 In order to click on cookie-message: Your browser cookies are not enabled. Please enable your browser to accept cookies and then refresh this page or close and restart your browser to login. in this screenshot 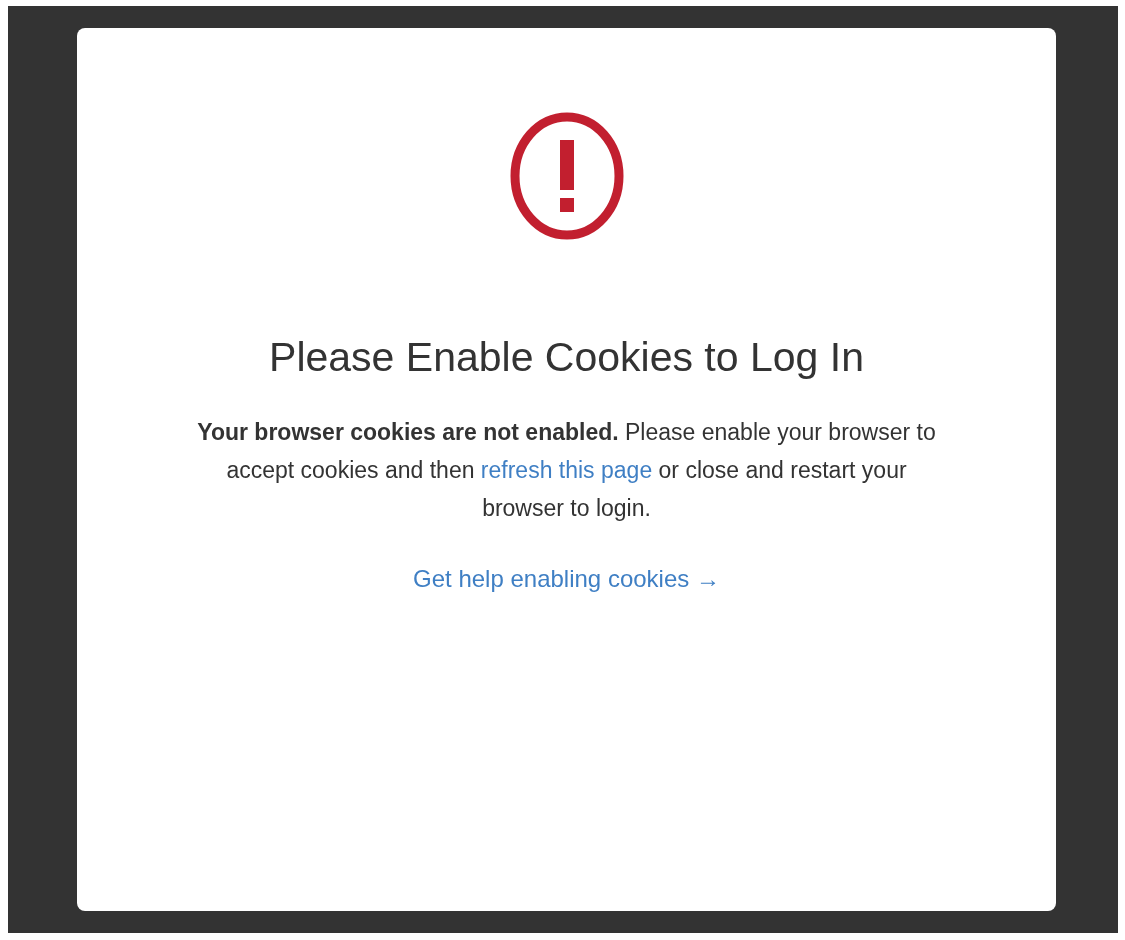, I will do `click(566, 471)`.